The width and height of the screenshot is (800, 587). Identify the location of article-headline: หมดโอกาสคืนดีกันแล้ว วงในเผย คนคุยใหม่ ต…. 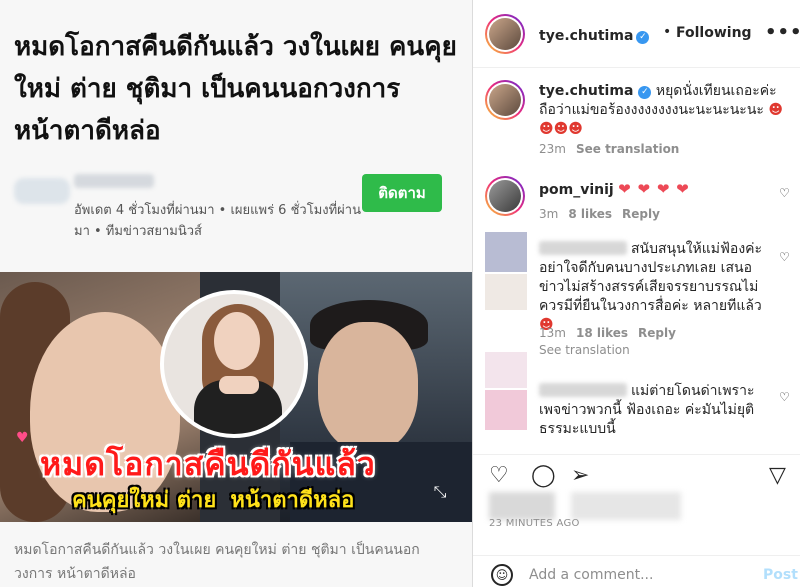
(235, 89).